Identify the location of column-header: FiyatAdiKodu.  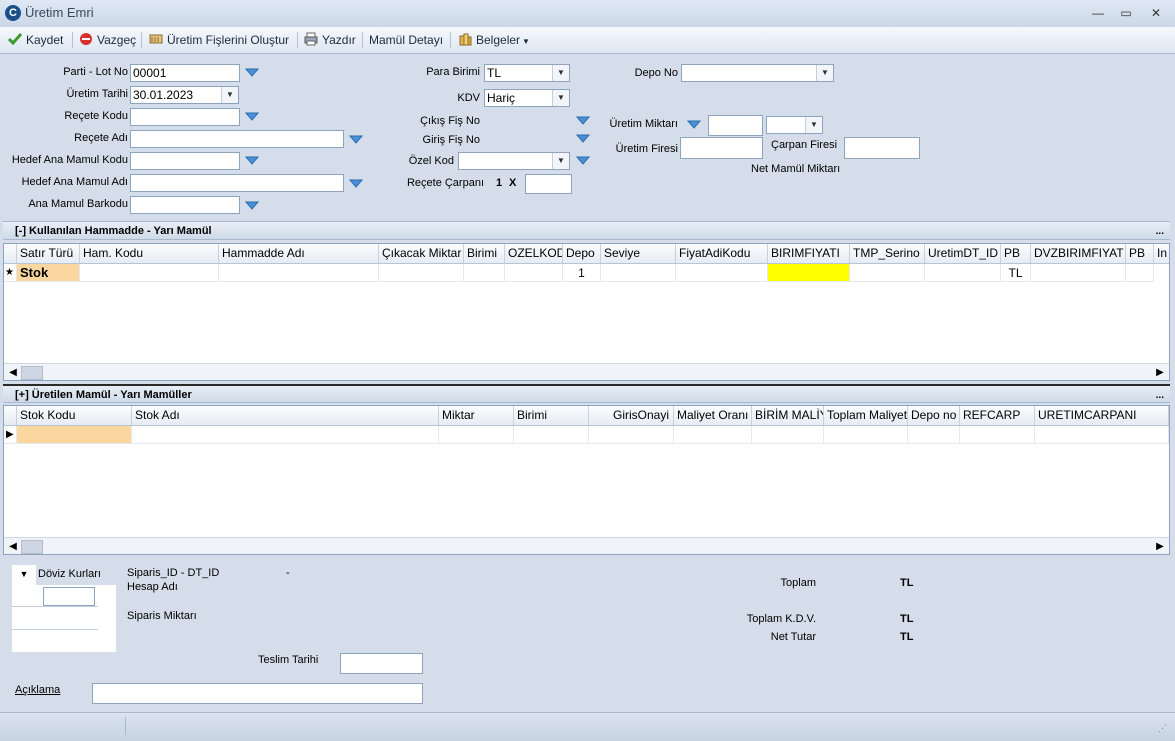
(722, 253).